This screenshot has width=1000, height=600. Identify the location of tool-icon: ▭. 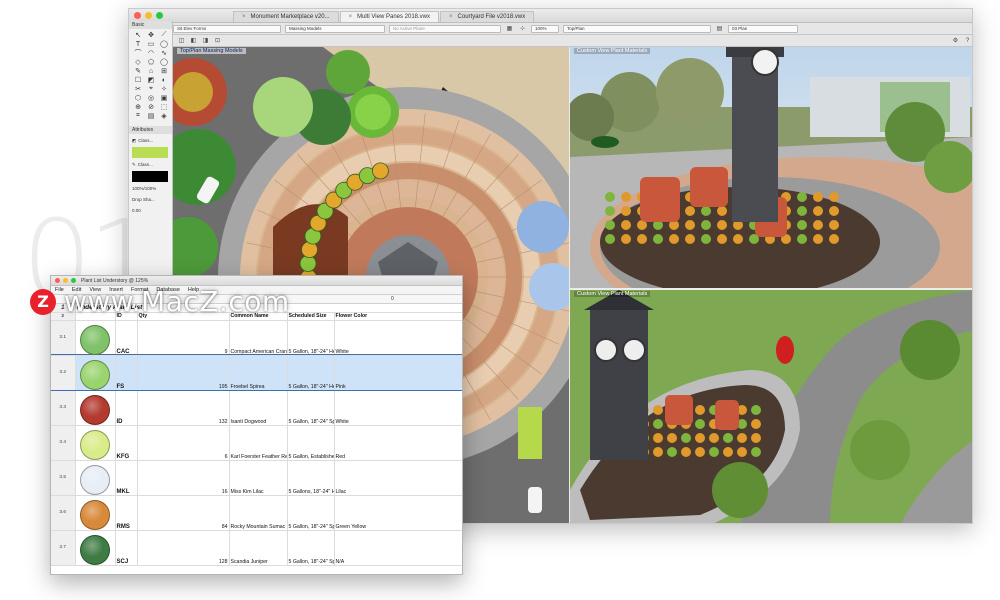
(151, 44).